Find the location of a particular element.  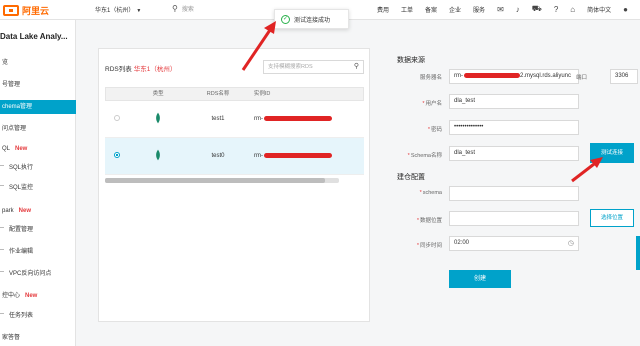

annotation-arrow-line is located at coordinates (257, 48).